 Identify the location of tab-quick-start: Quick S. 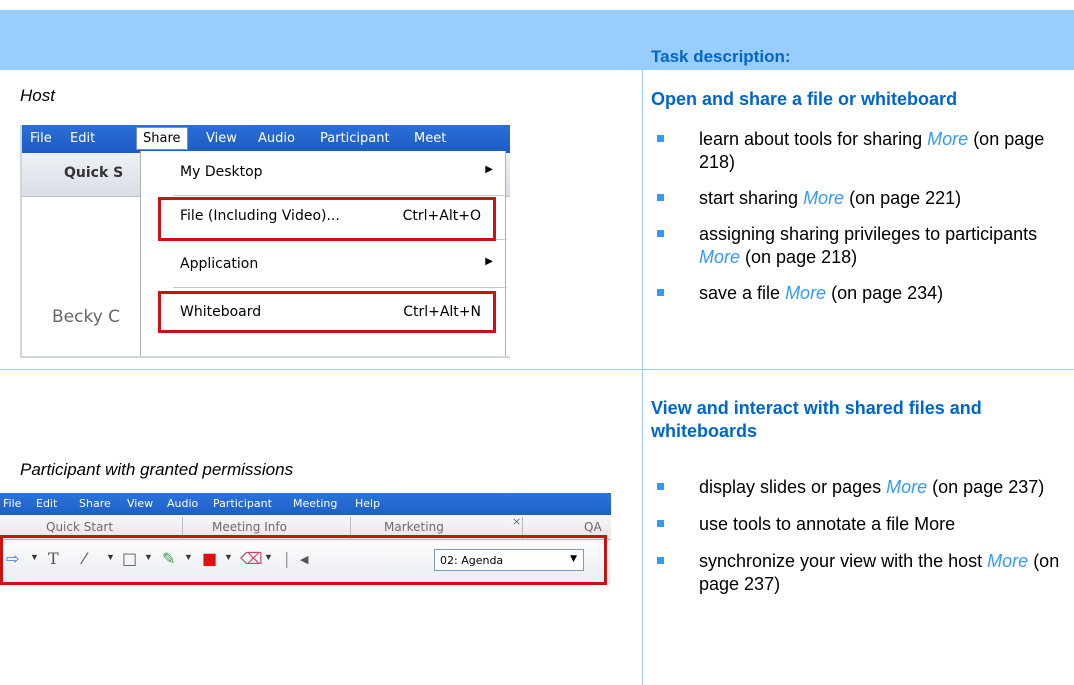
(94, 173).